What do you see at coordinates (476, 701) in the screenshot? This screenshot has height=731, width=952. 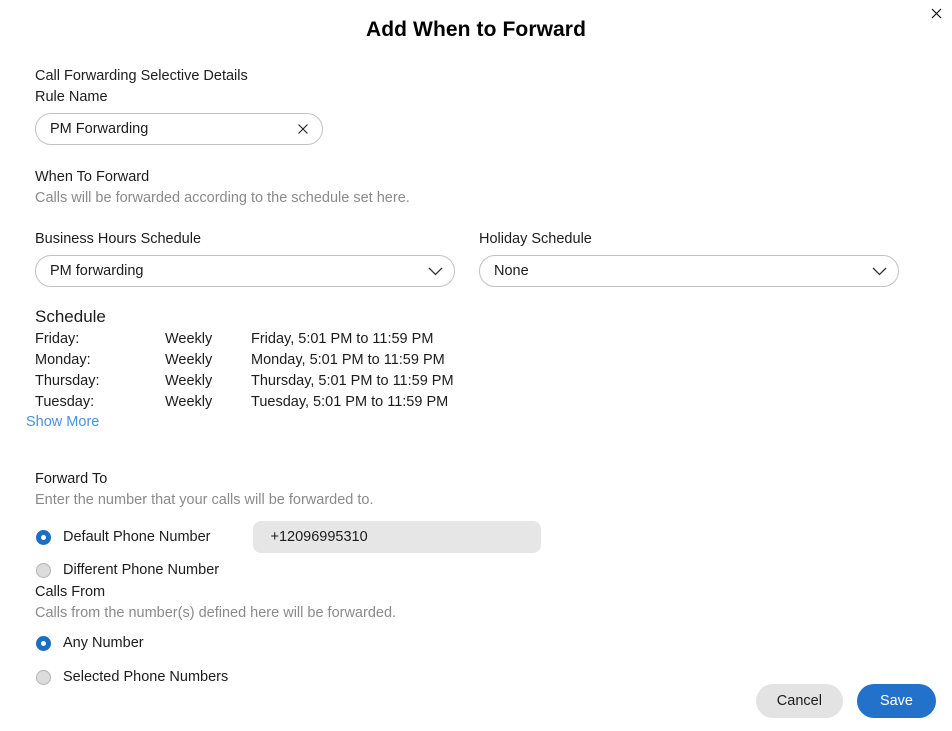 I see `dialog-footer: Cancel Save` at bounding box center [476, 701].